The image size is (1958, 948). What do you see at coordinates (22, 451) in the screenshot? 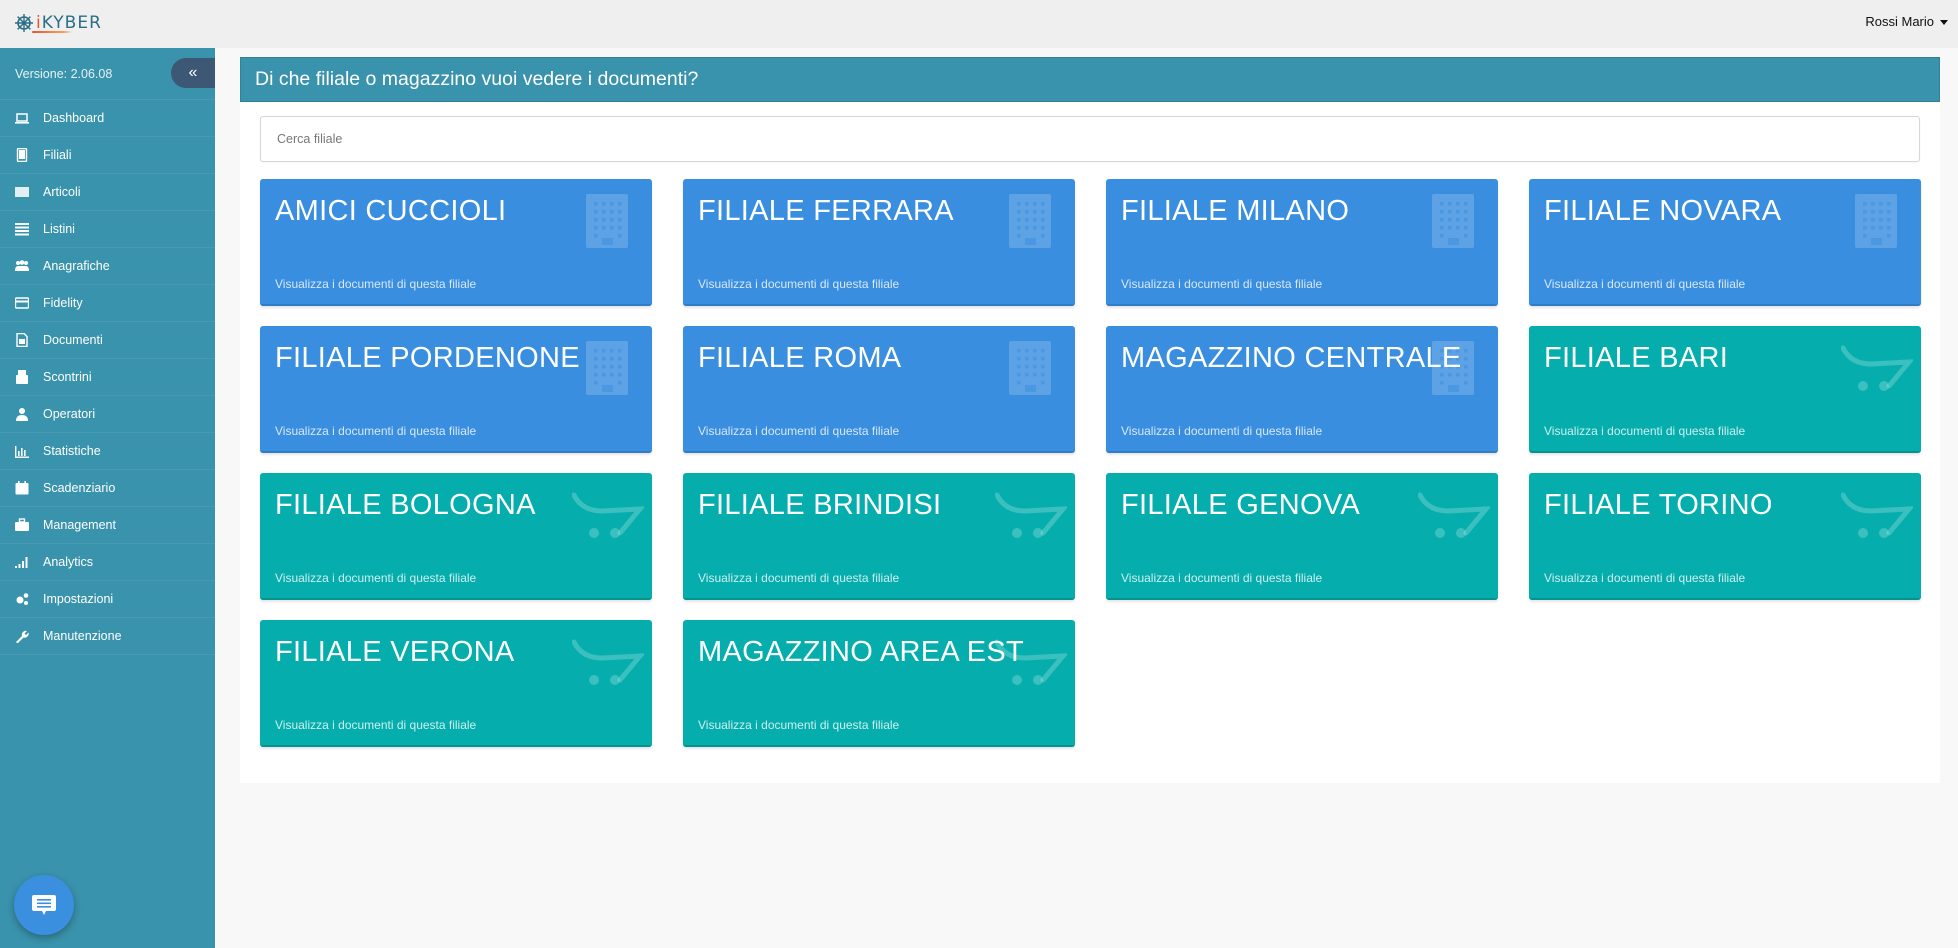
I see `bar-chart-icon` at bounding box center [22, 451].